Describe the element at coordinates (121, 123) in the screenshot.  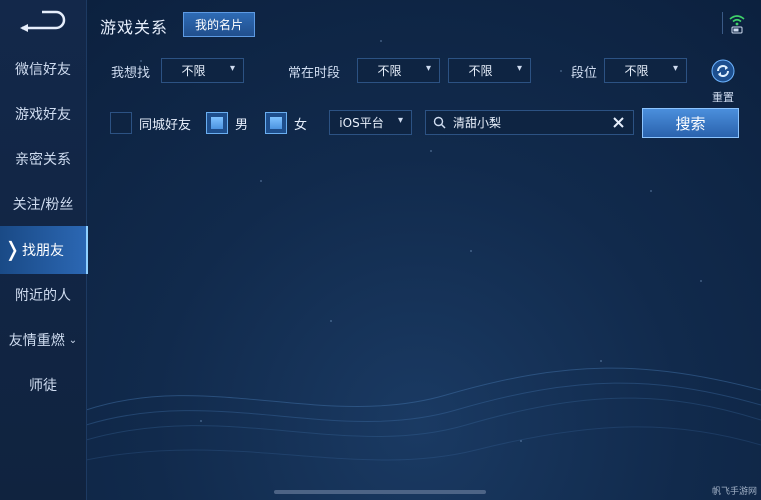
I see `same-city-checkbox` at that location.